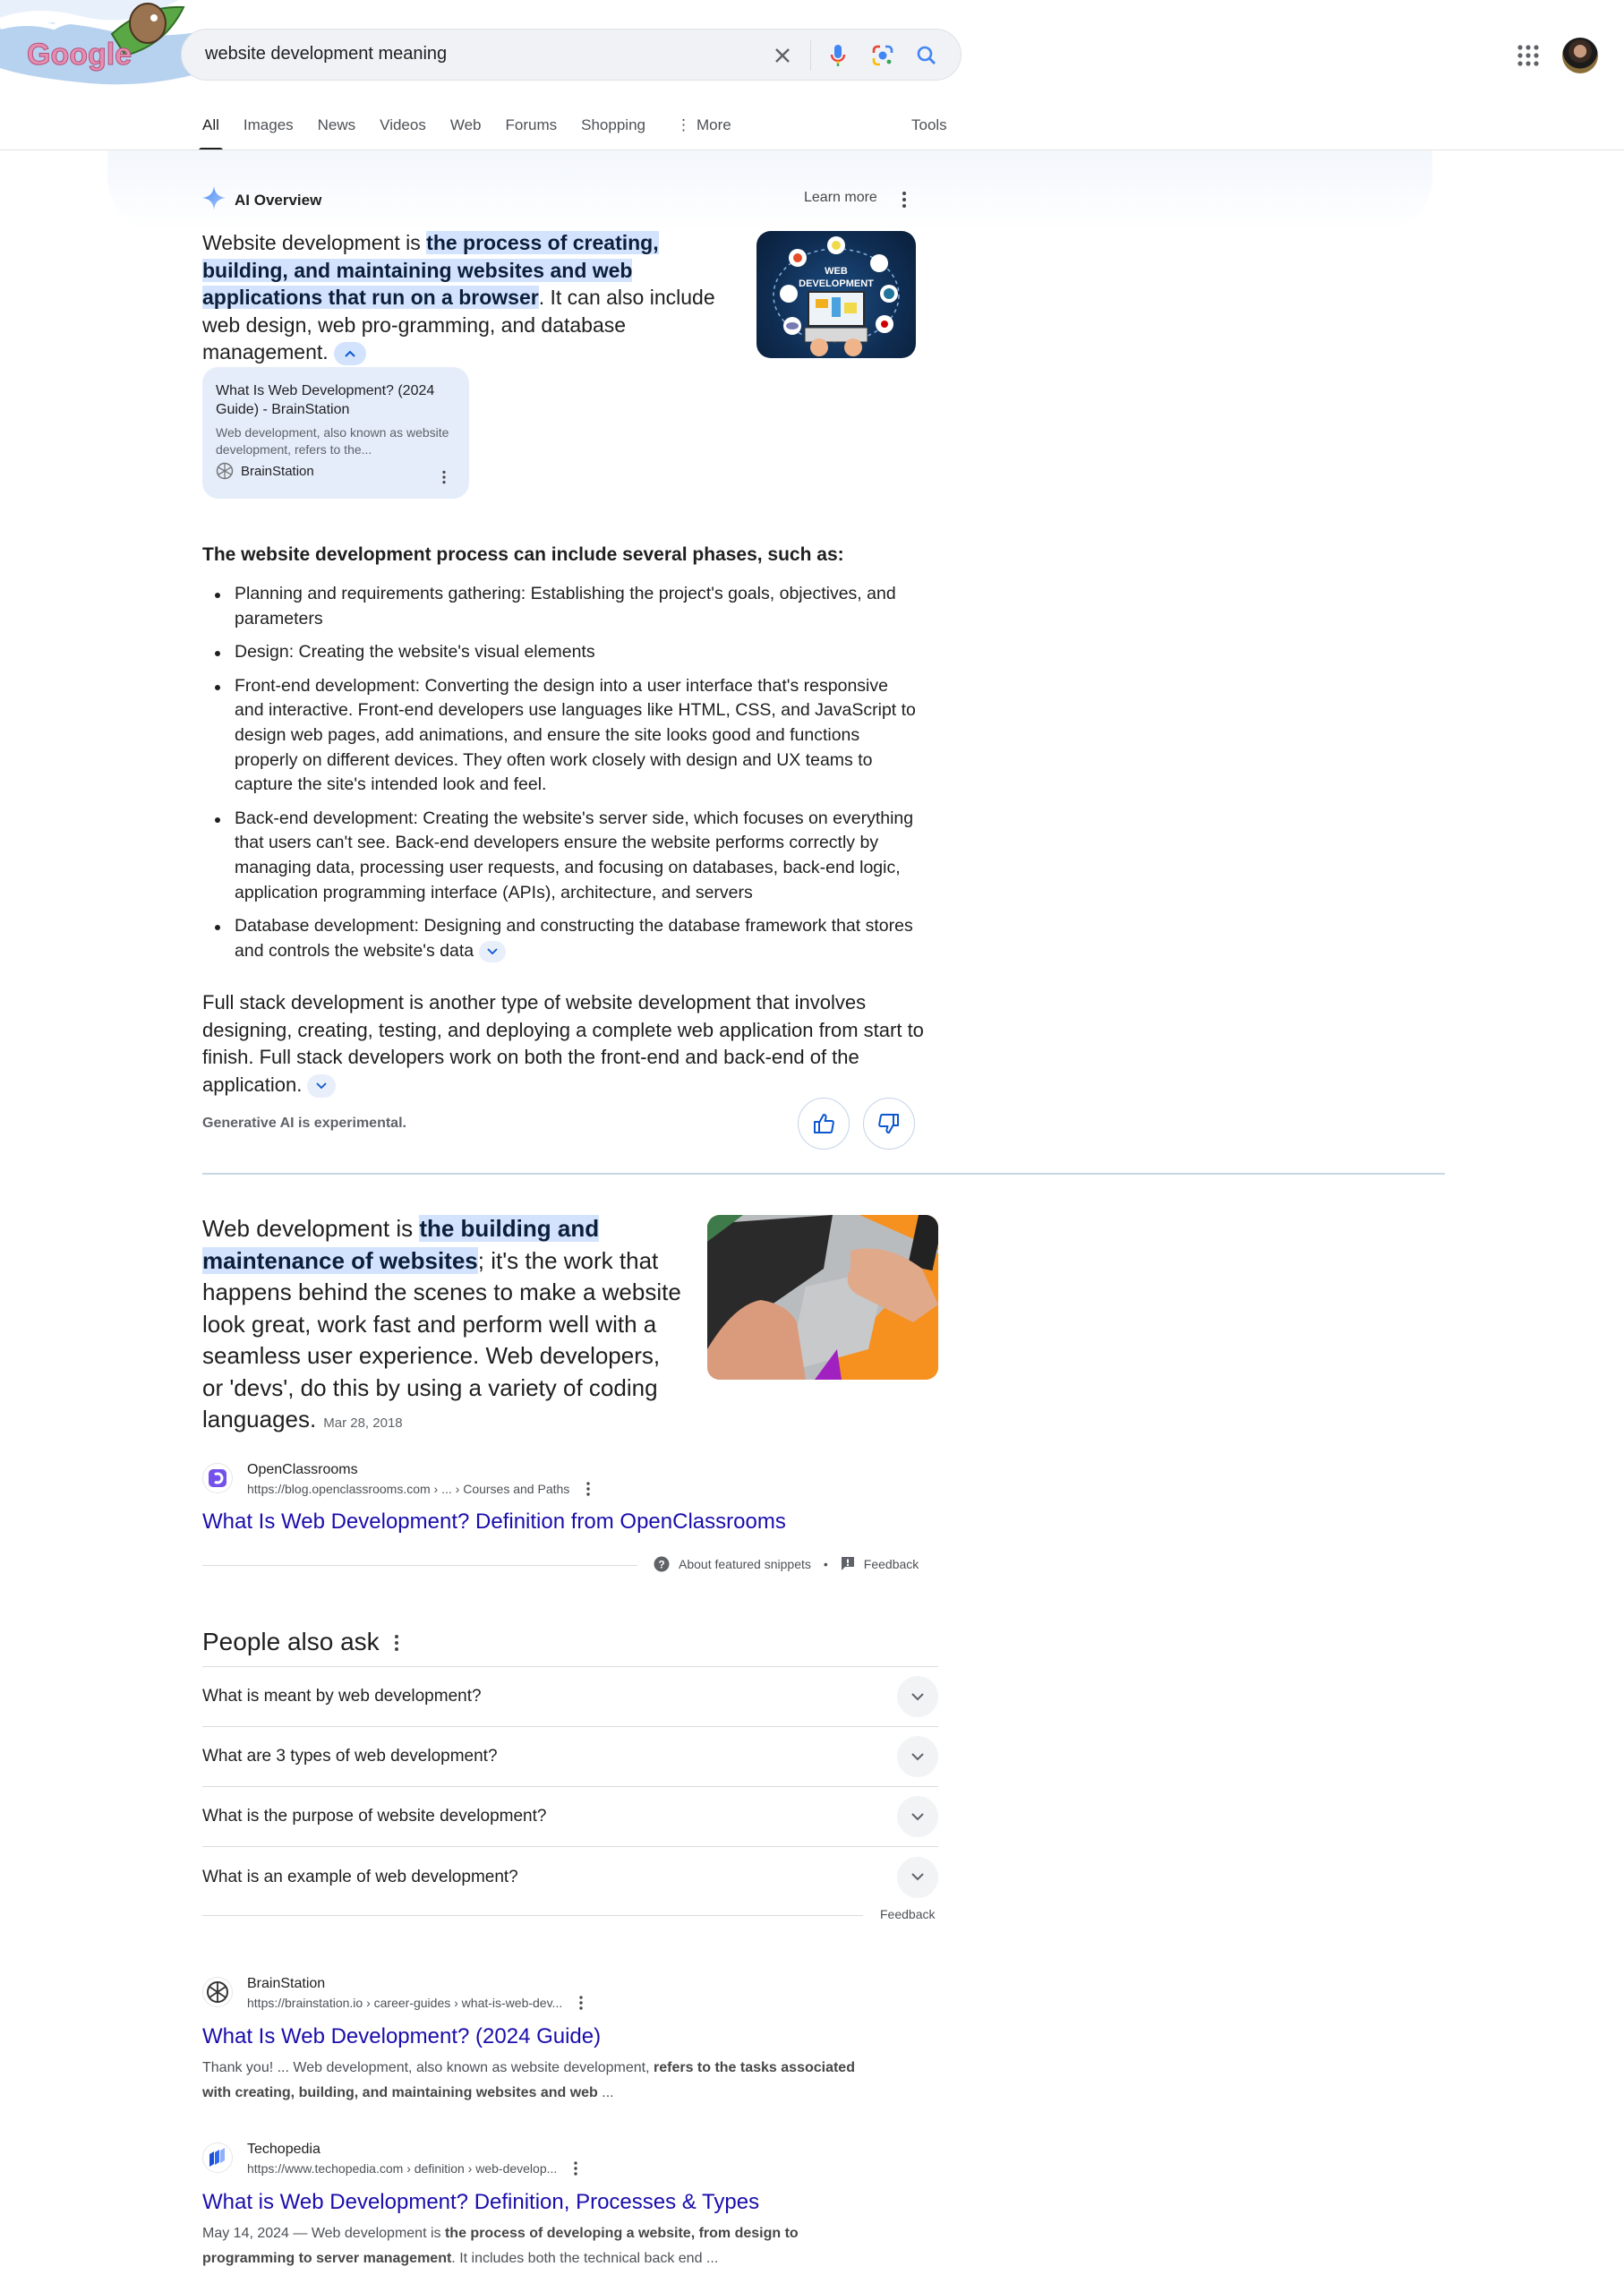  I want to click on thumbs-down-icon, so click(888, 1123).